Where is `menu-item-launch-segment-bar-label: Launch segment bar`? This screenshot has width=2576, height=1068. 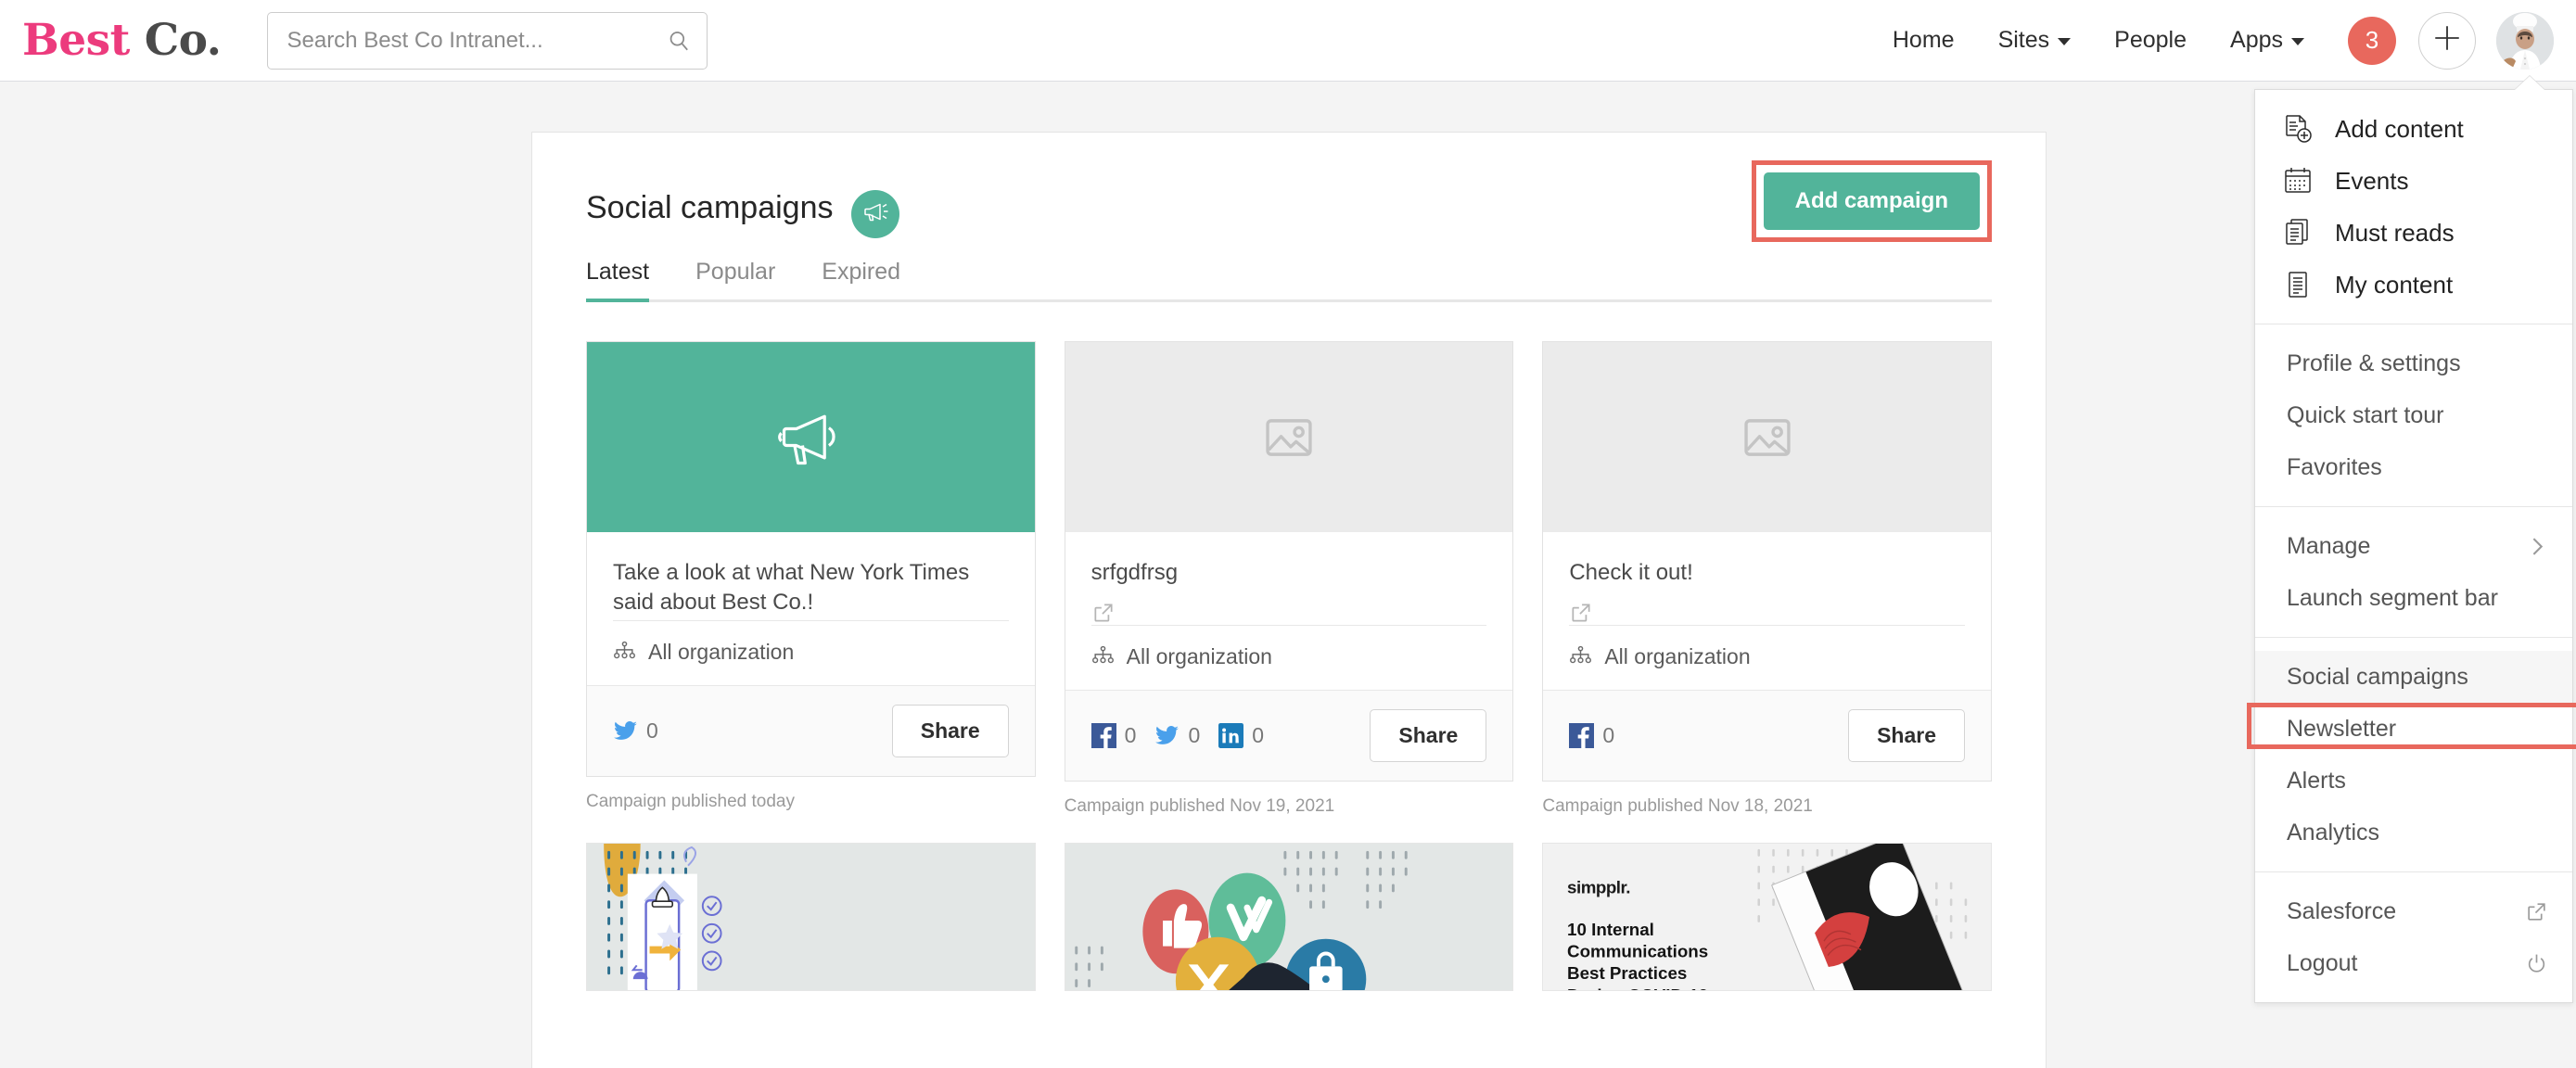 menu-item-launch-segment-bar-label: Launch segment bar is located at coordinates (2393, 597).